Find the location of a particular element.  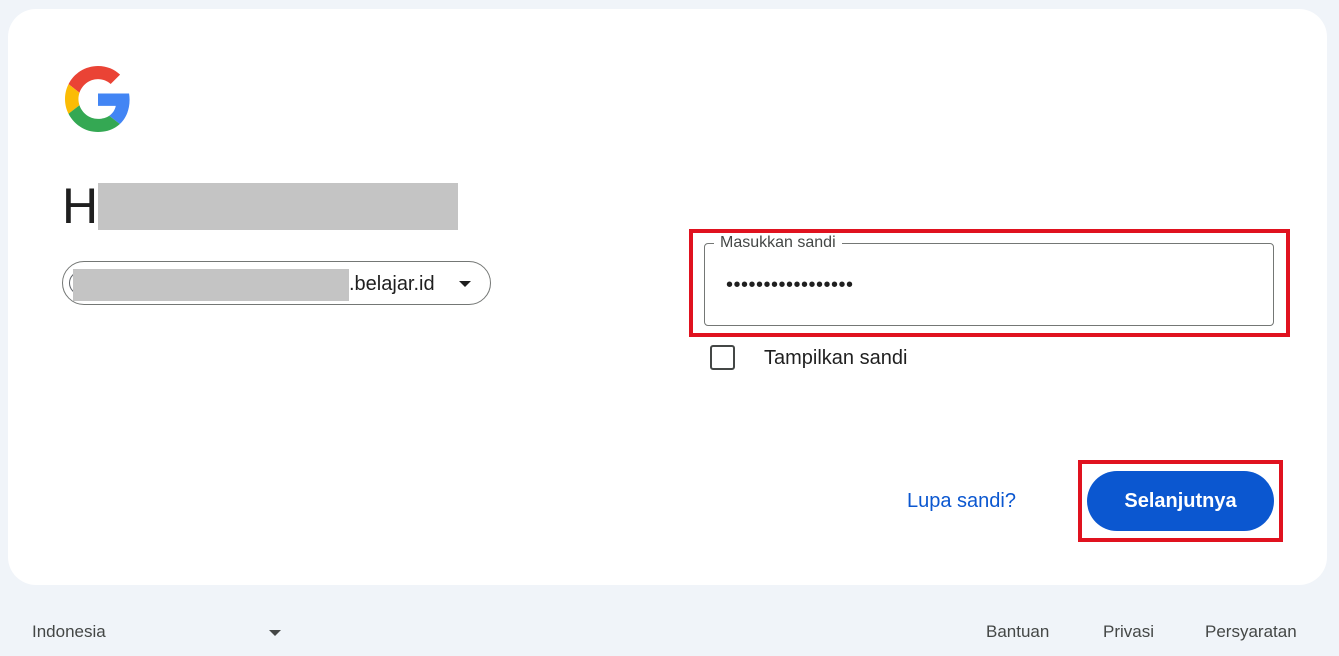

account-switcher-chip: .belajar.id is located at coordinates (276, 283).